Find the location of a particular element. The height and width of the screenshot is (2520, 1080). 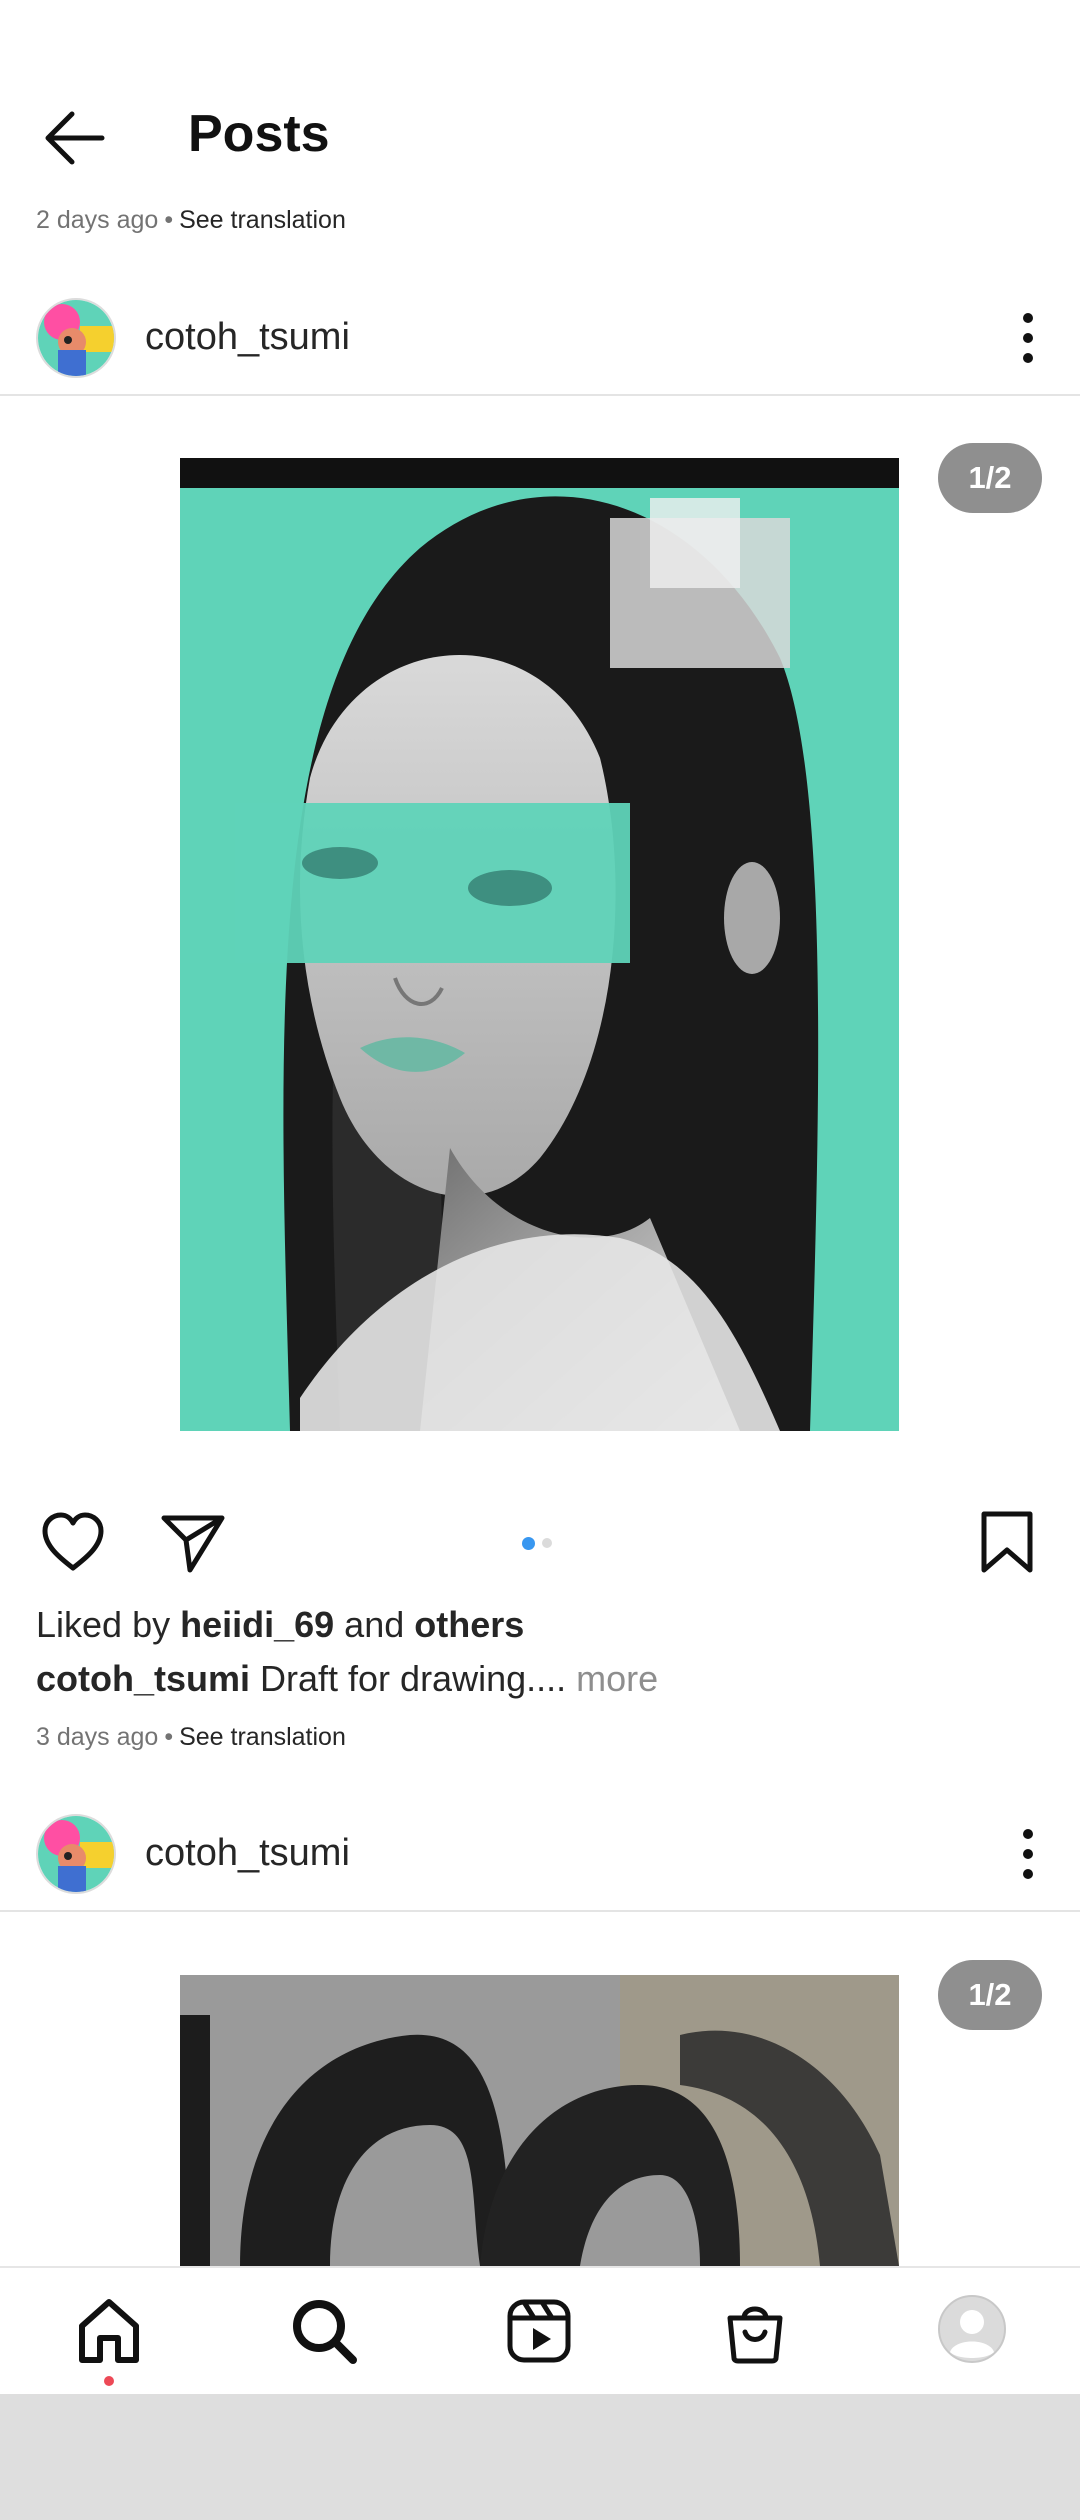

nav-reels is located at coordinates (539, 2331).